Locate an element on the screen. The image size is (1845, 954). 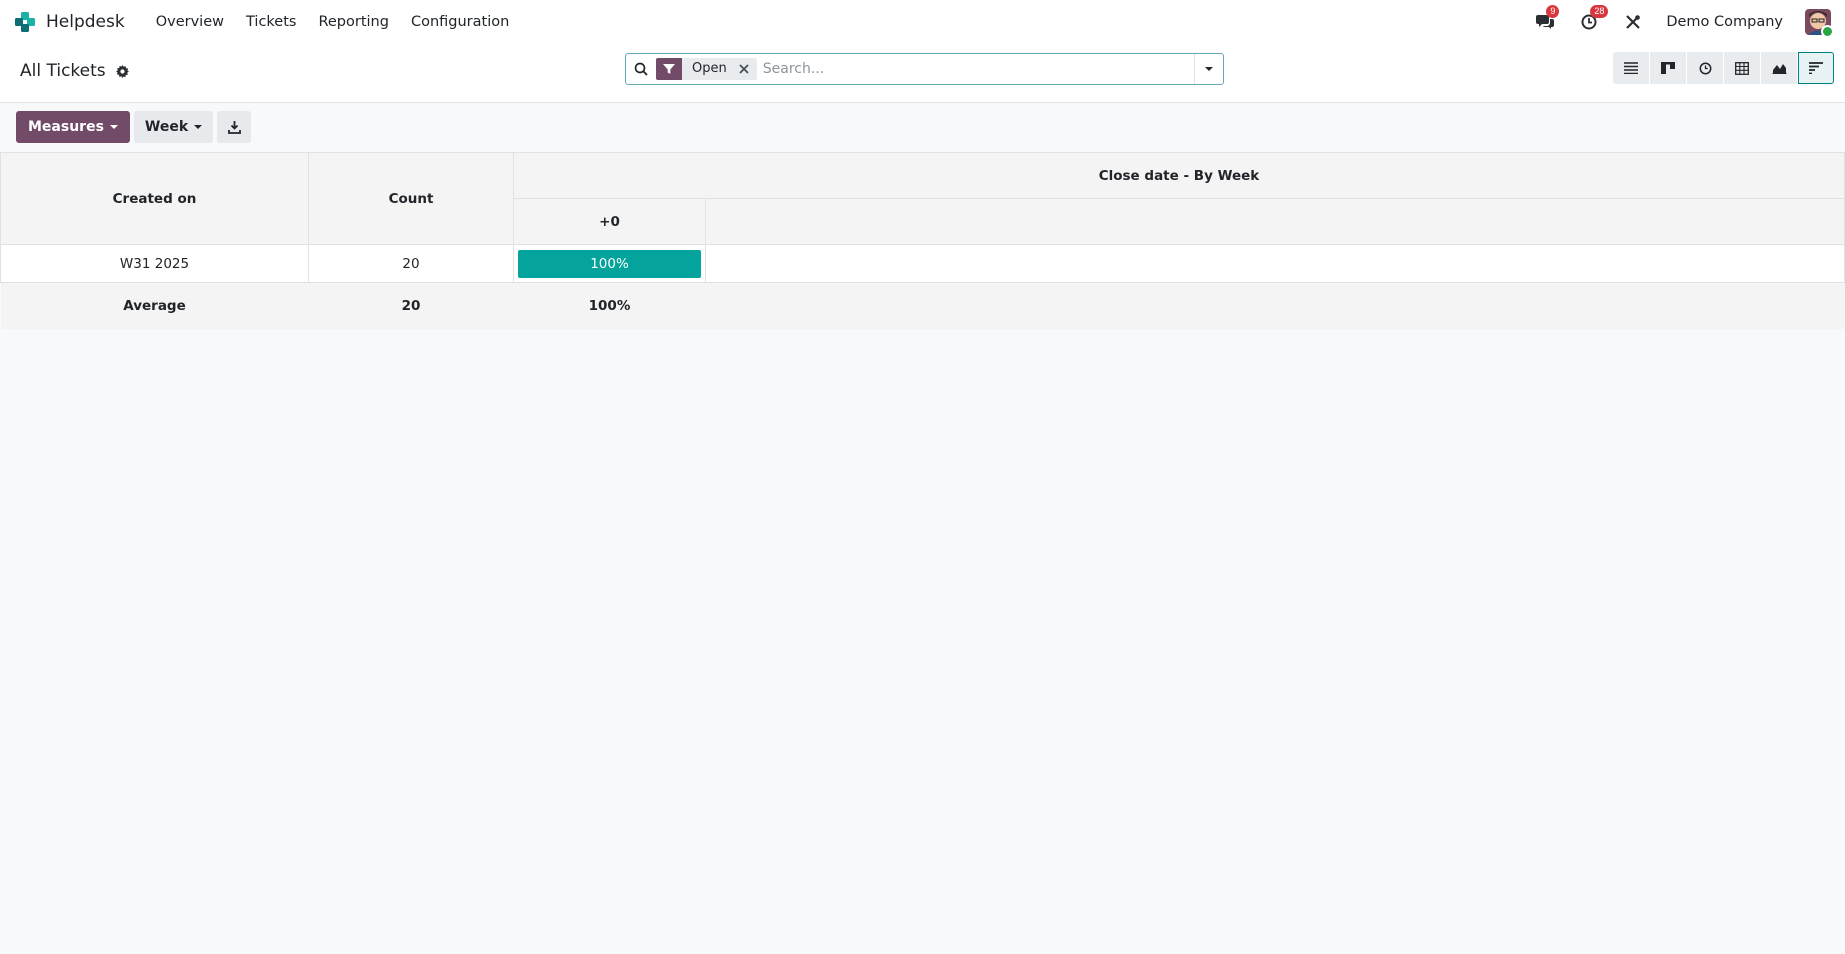
cohort-cell: 100% is located at coordinates (609, 263).